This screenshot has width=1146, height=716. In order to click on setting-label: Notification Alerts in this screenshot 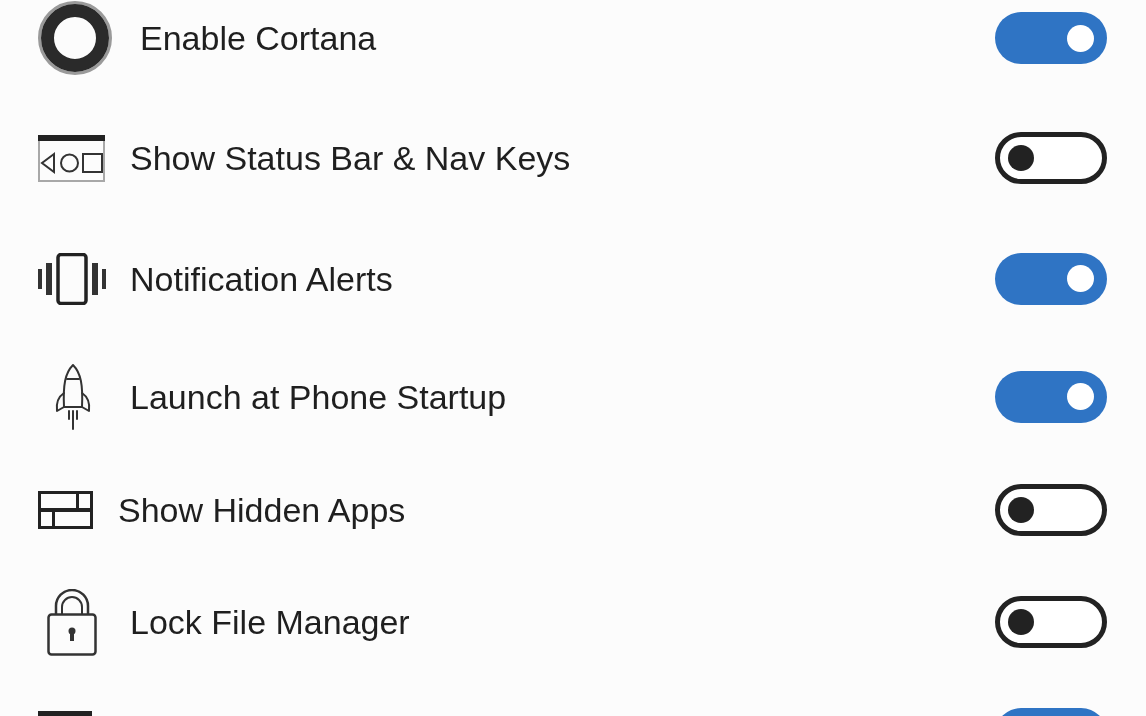, I will do `click(261, 278)`.